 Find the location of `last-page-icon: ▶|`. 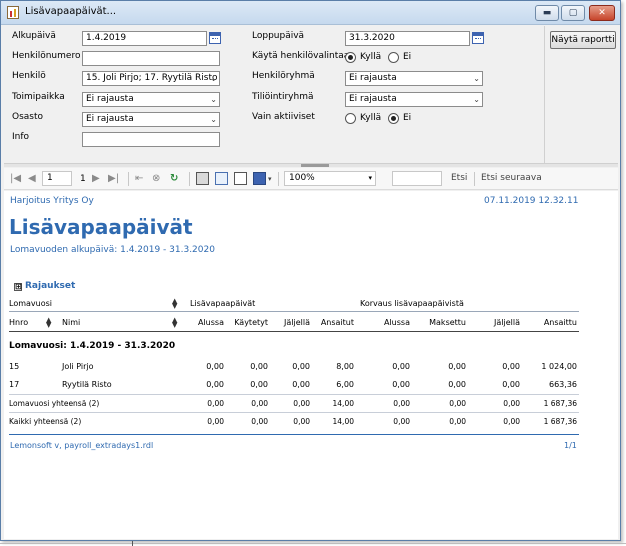

last-page-icon: ▶| is located at coordinates (113, 179).